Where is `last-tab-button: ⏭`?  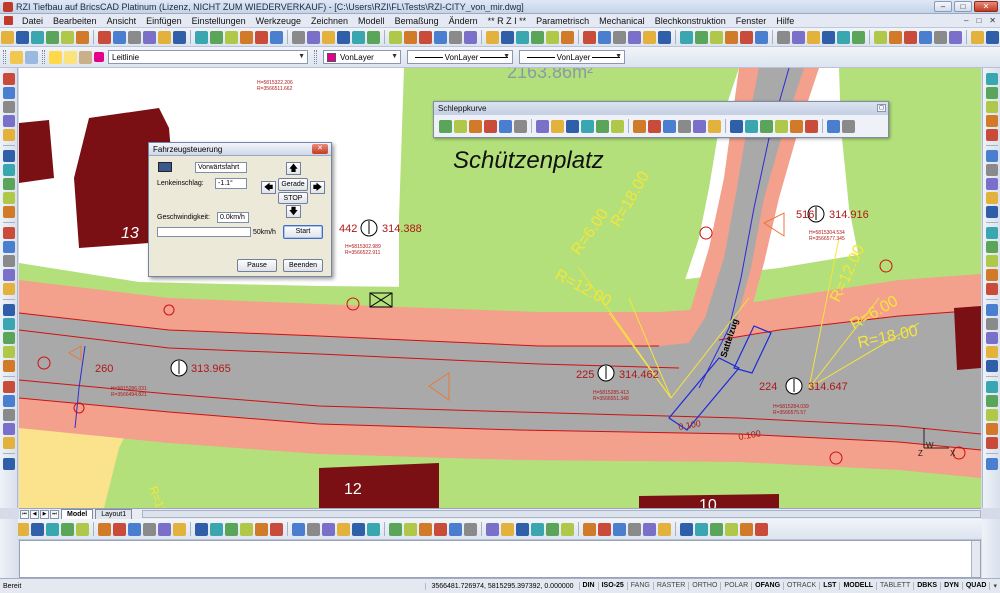
last-tab-button: ⏭ is located at coordinates (54, 514).